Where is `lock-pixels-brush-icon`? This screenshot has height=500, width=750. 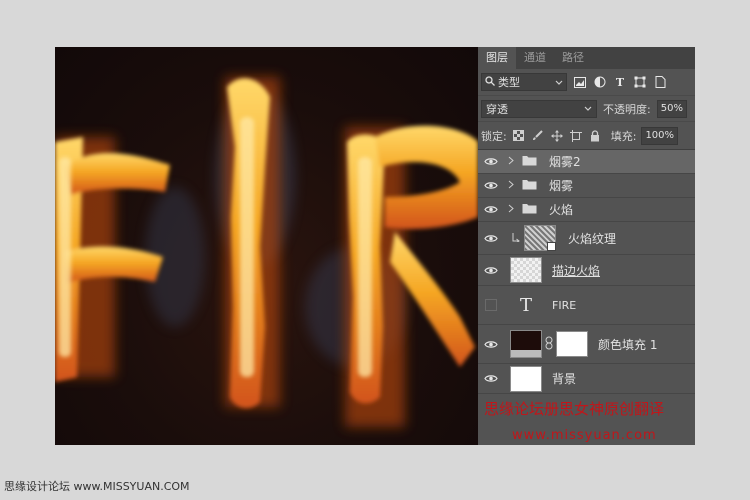 lock-pixels-brush-icon is located at coordinates (538, 136).